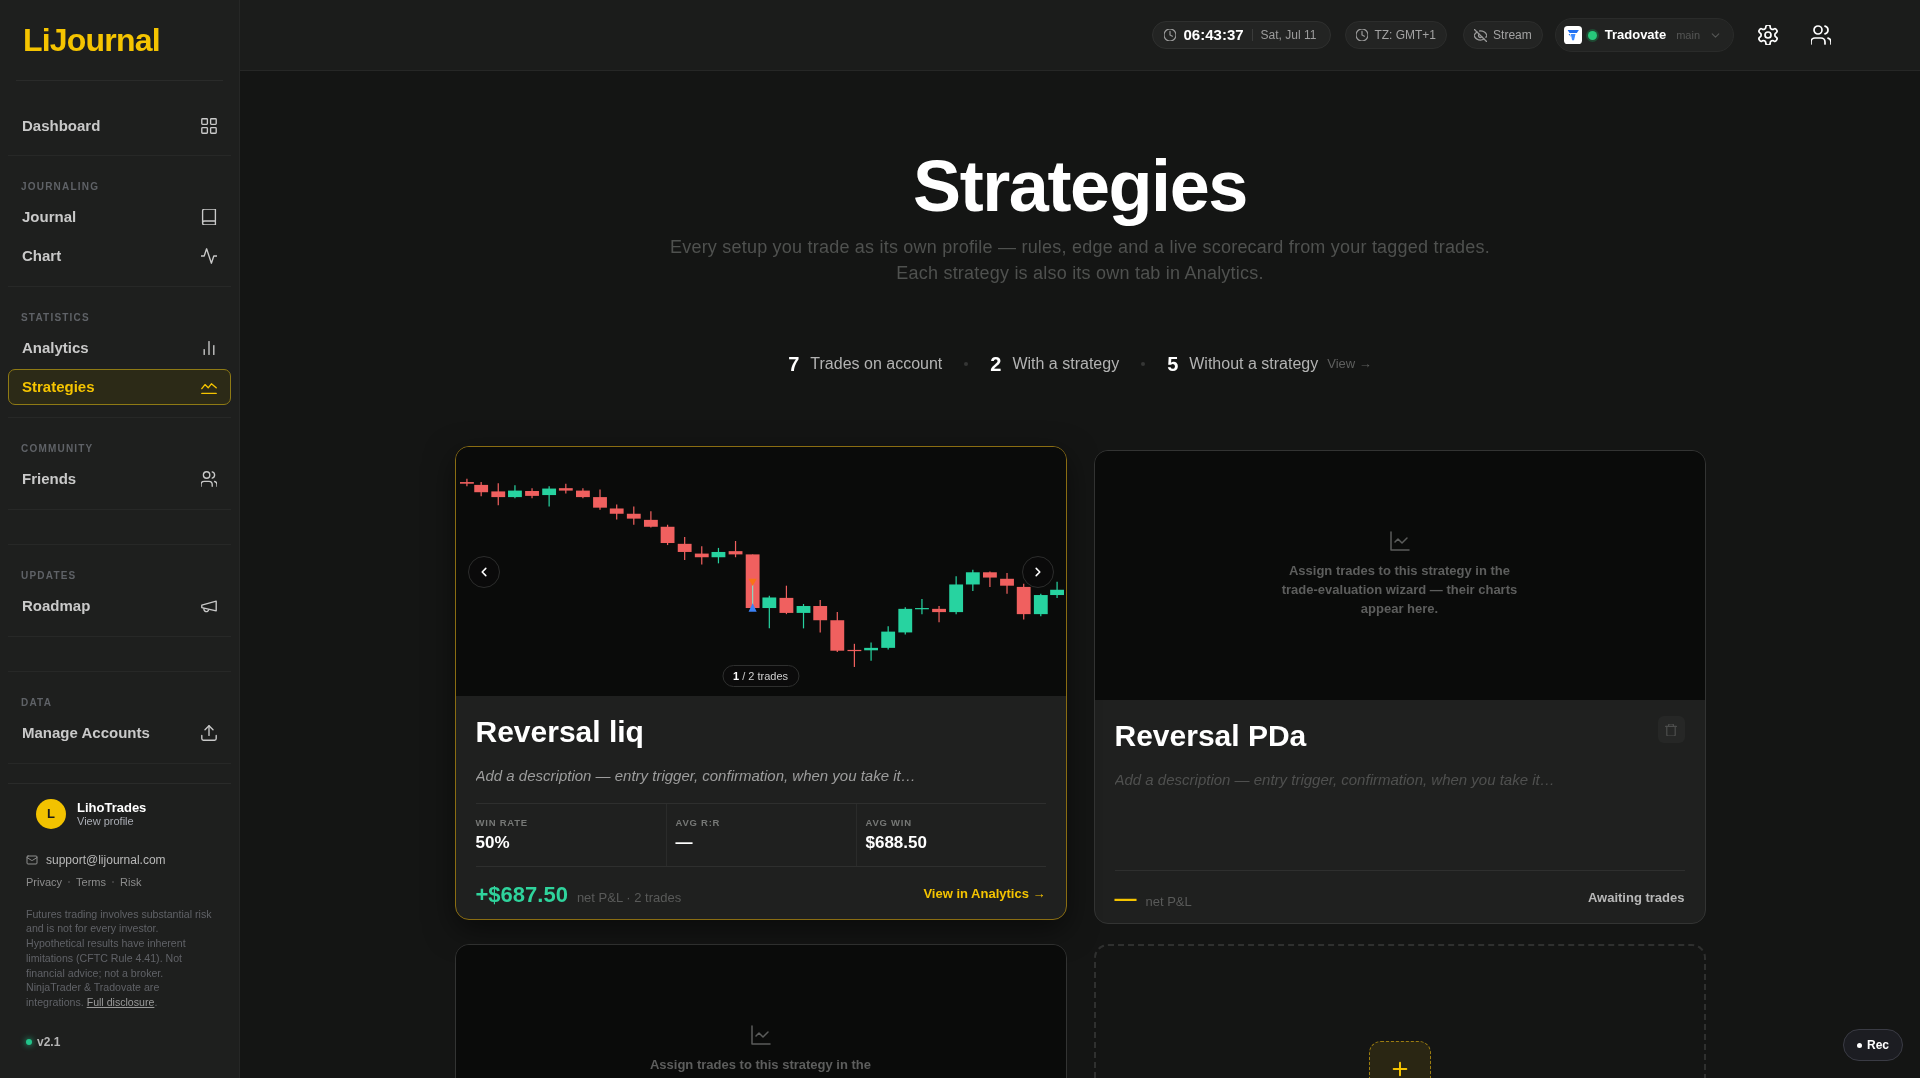 The image size is (1920, 1078). Describe the element at coordinates (684, 843) in the screenshot. I see `stat-value: —` at that location.